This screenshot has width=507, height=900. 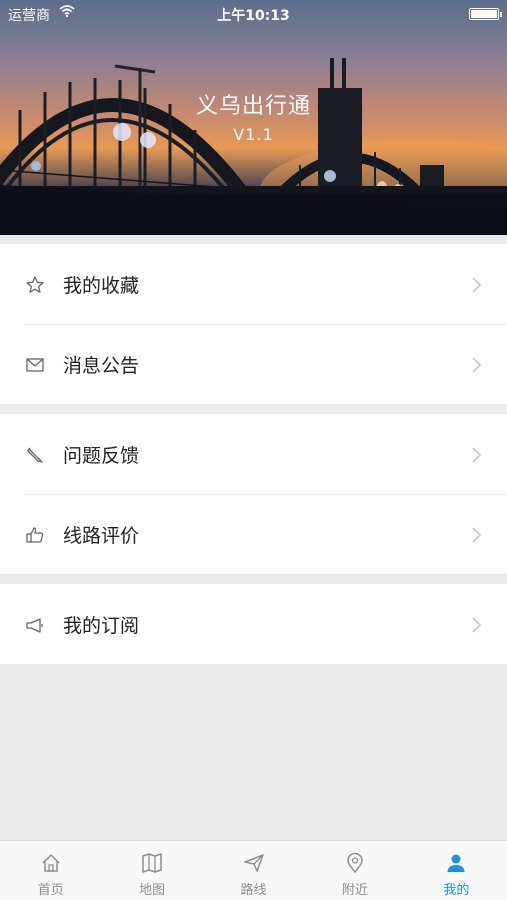 What do you see at coordinates (35, 625) in the screenshot?
I see `megaphone-icon` at bounding box center [35, 625].